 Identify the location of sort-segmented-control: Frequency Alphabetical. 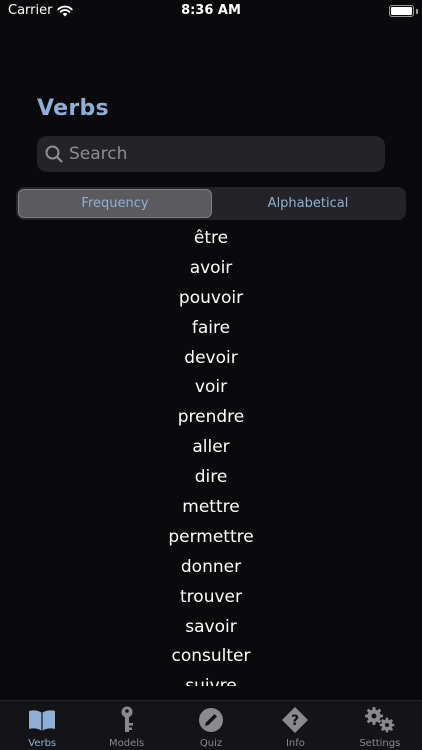
(211, 203).